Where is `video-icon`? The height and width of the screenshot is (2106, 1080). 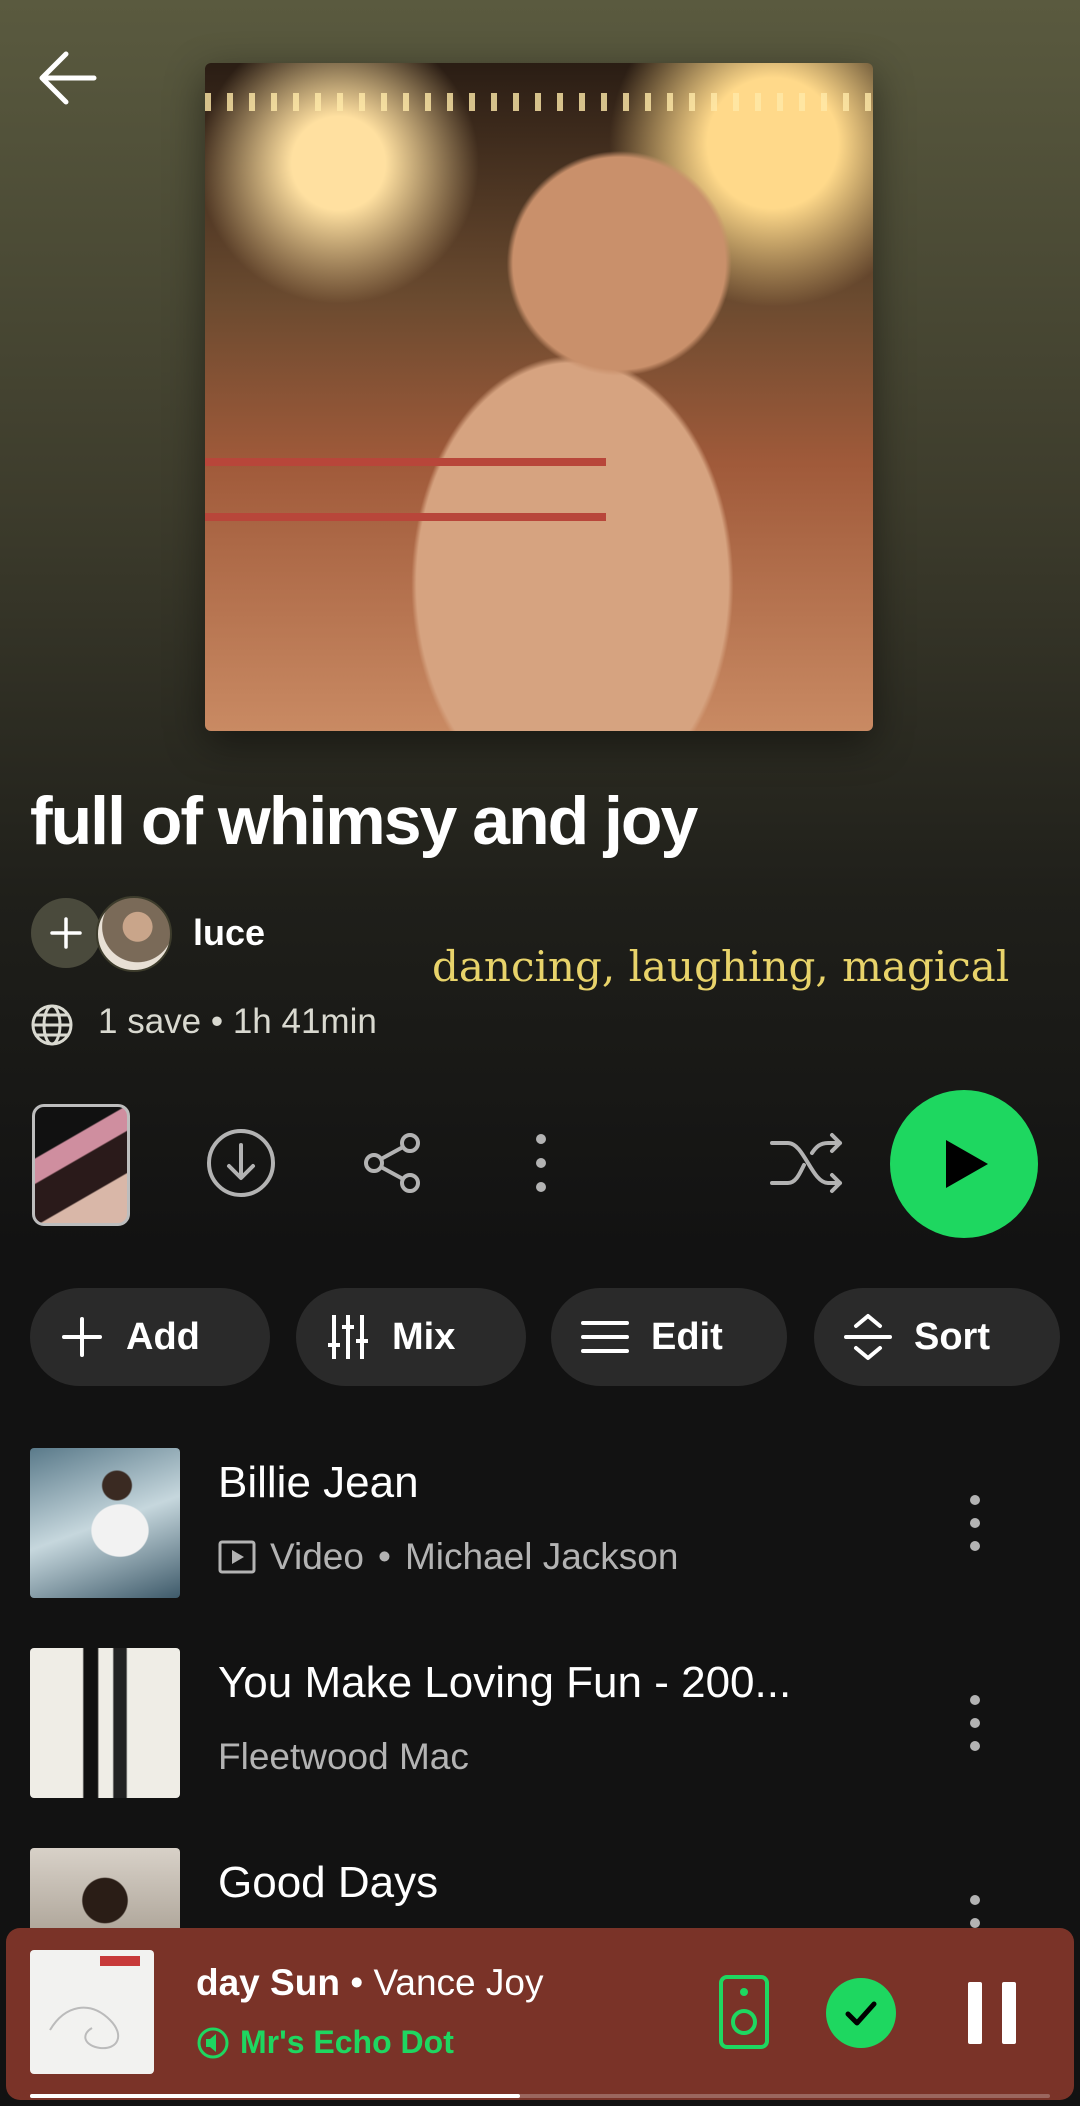
video-icon is located at coordinates (237, 1557).